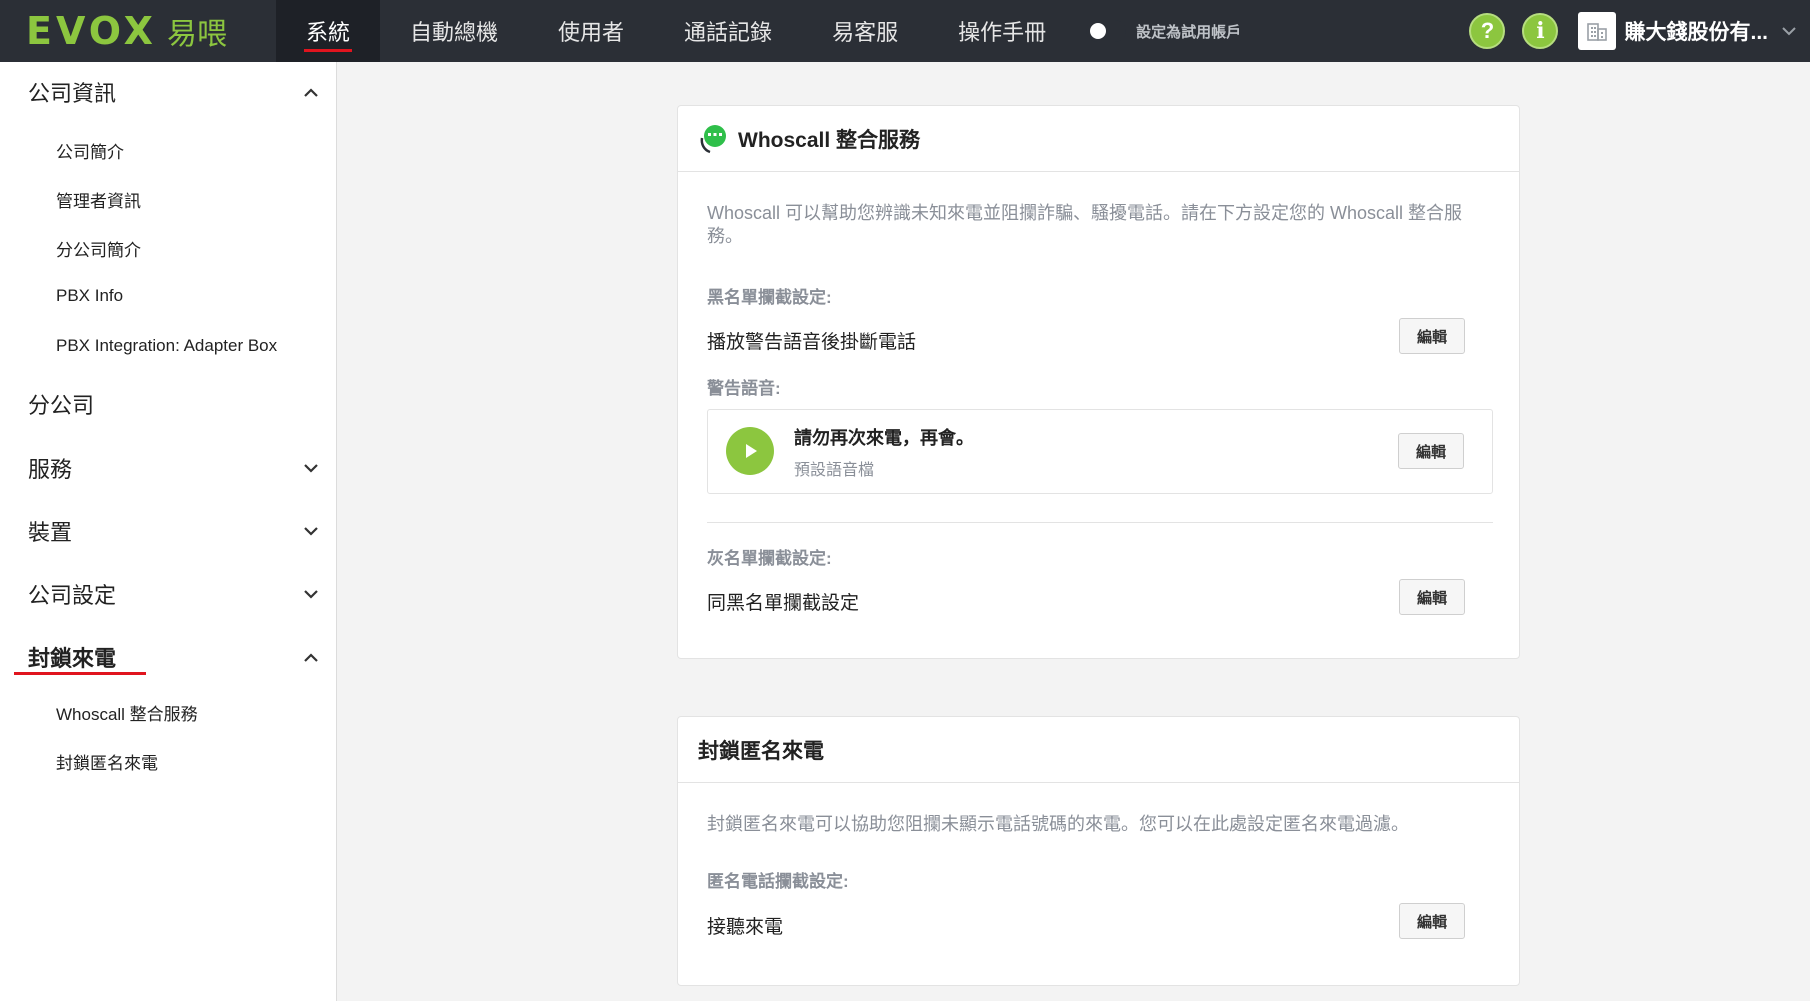 Image resolution: width=1810 pixels, height=1001 pixels. I want to click on info-icon: i, so click(1540, 31).